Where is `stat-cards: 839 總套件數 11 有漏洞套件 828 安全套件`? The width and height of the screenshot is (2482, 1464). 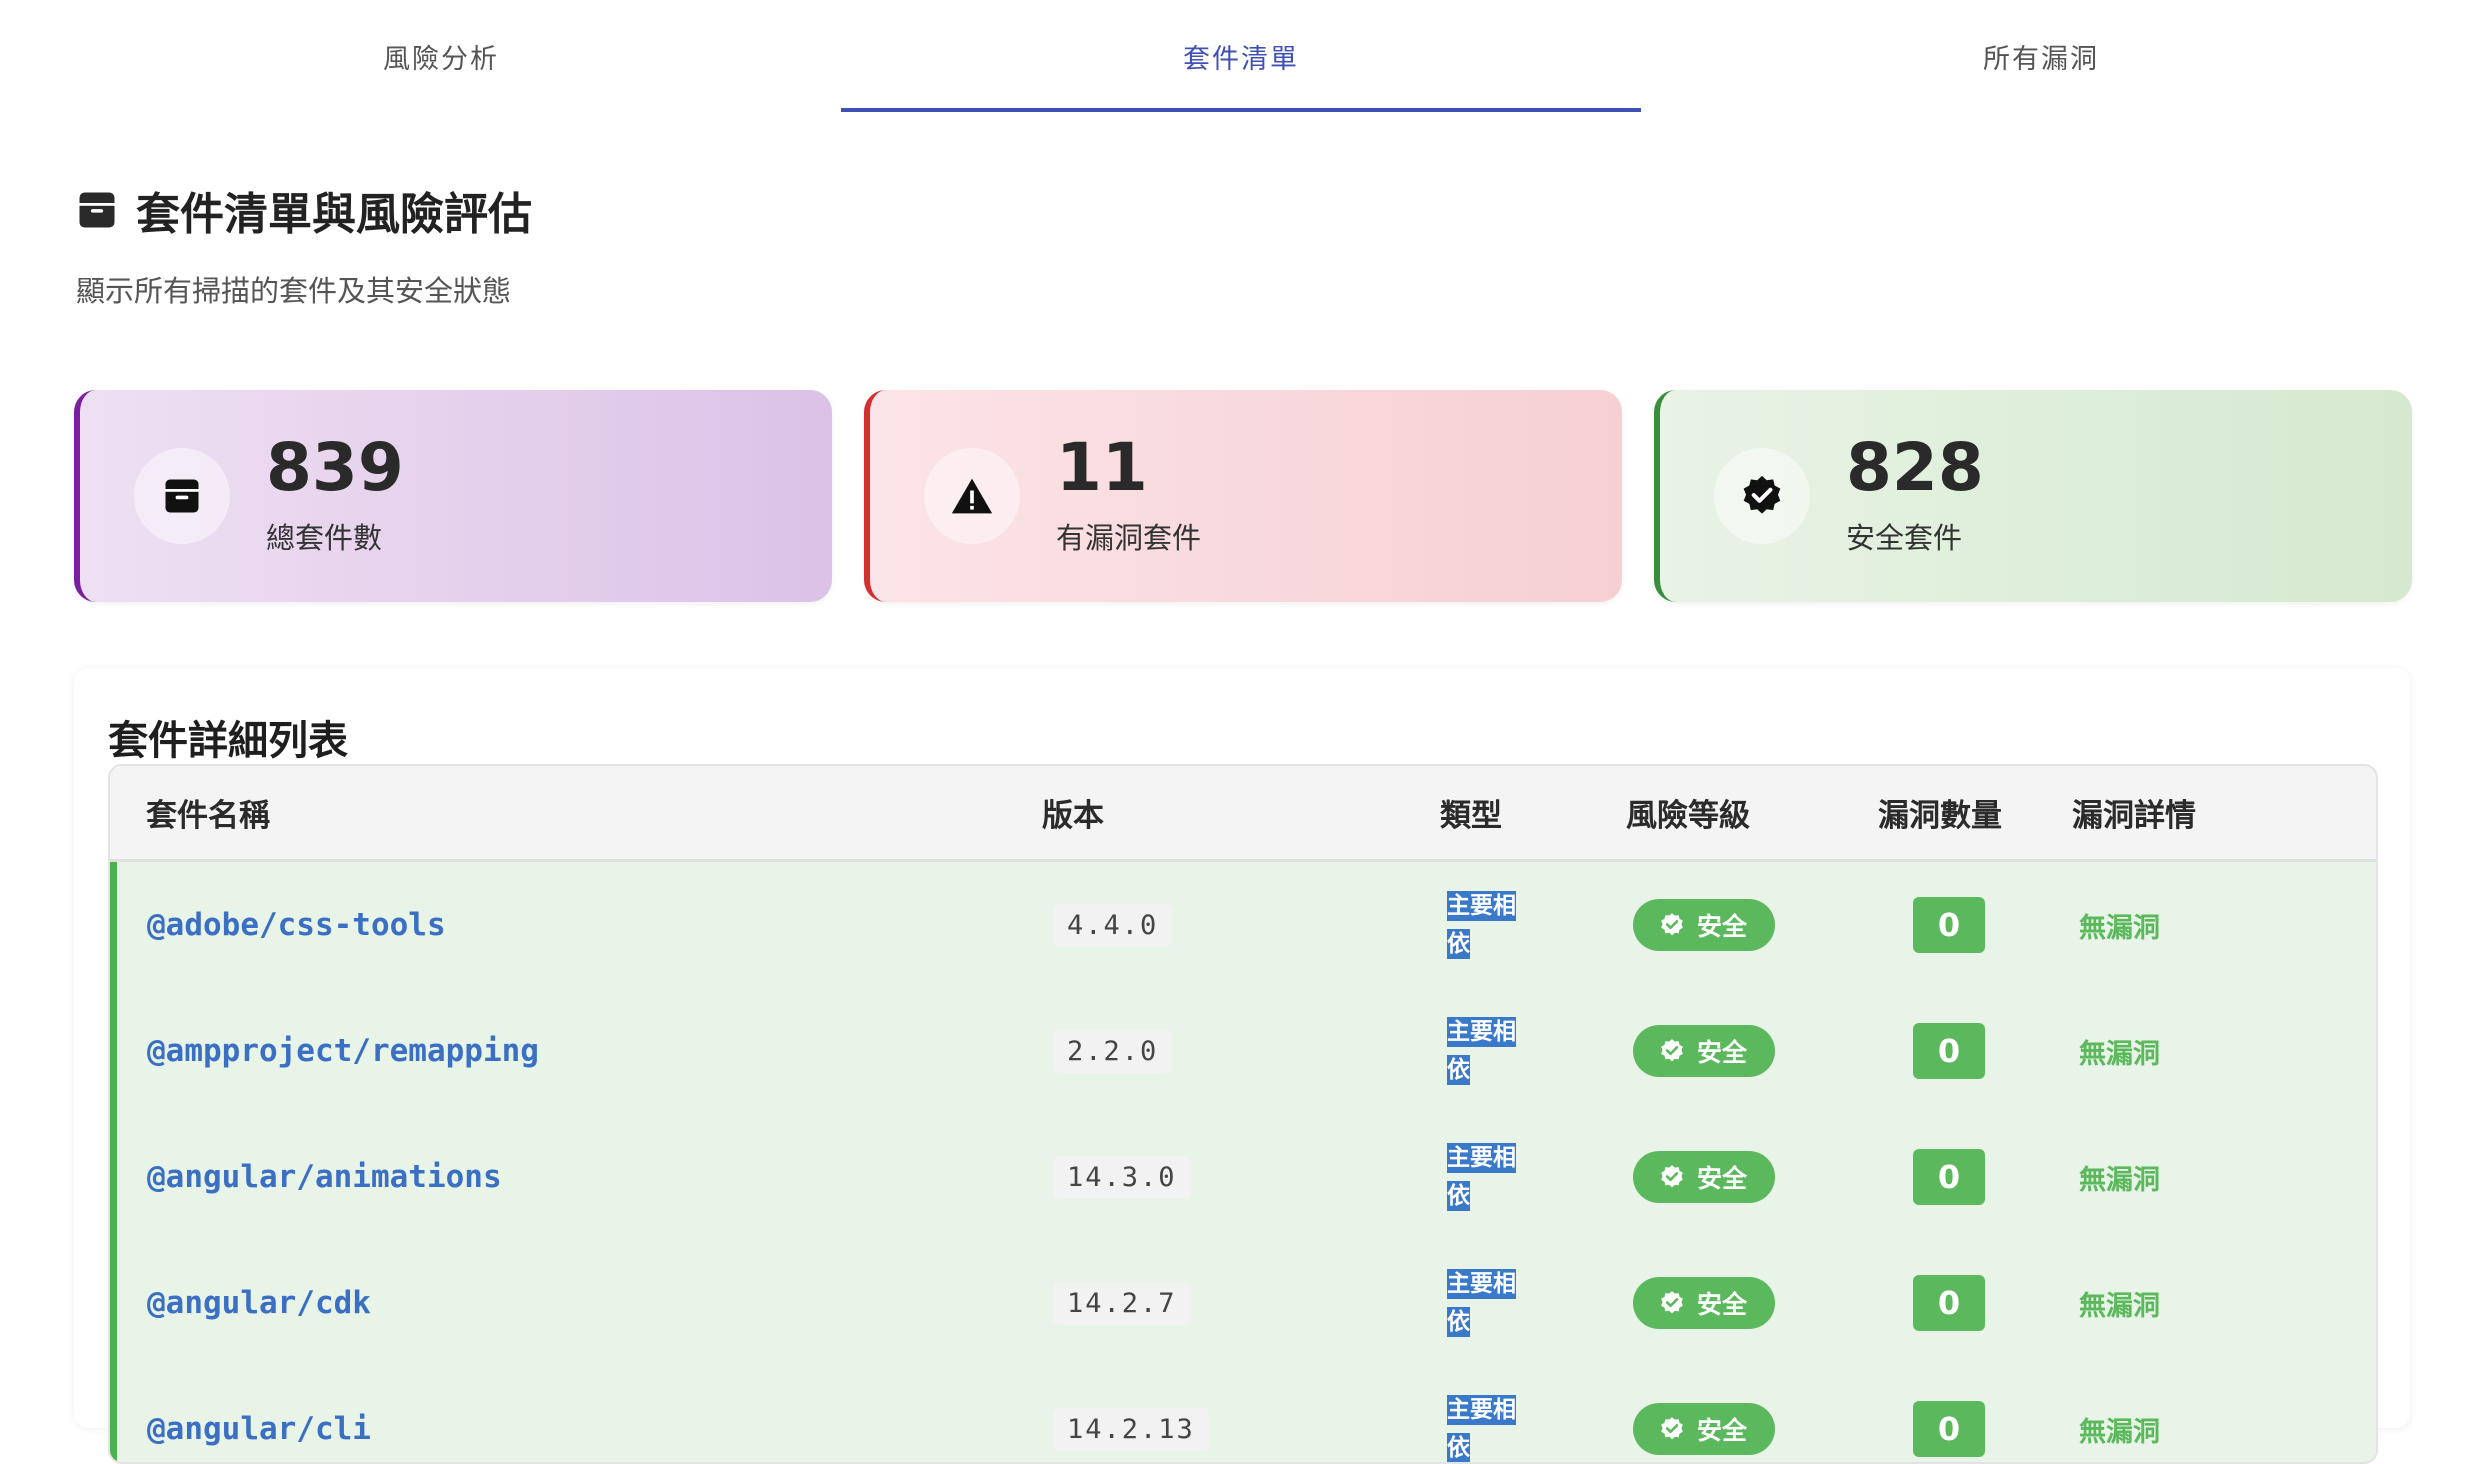 stat-cards: 839 總套件數 11 有漏洞套件 828 安全套件 is located at coordinates (1243, 496).